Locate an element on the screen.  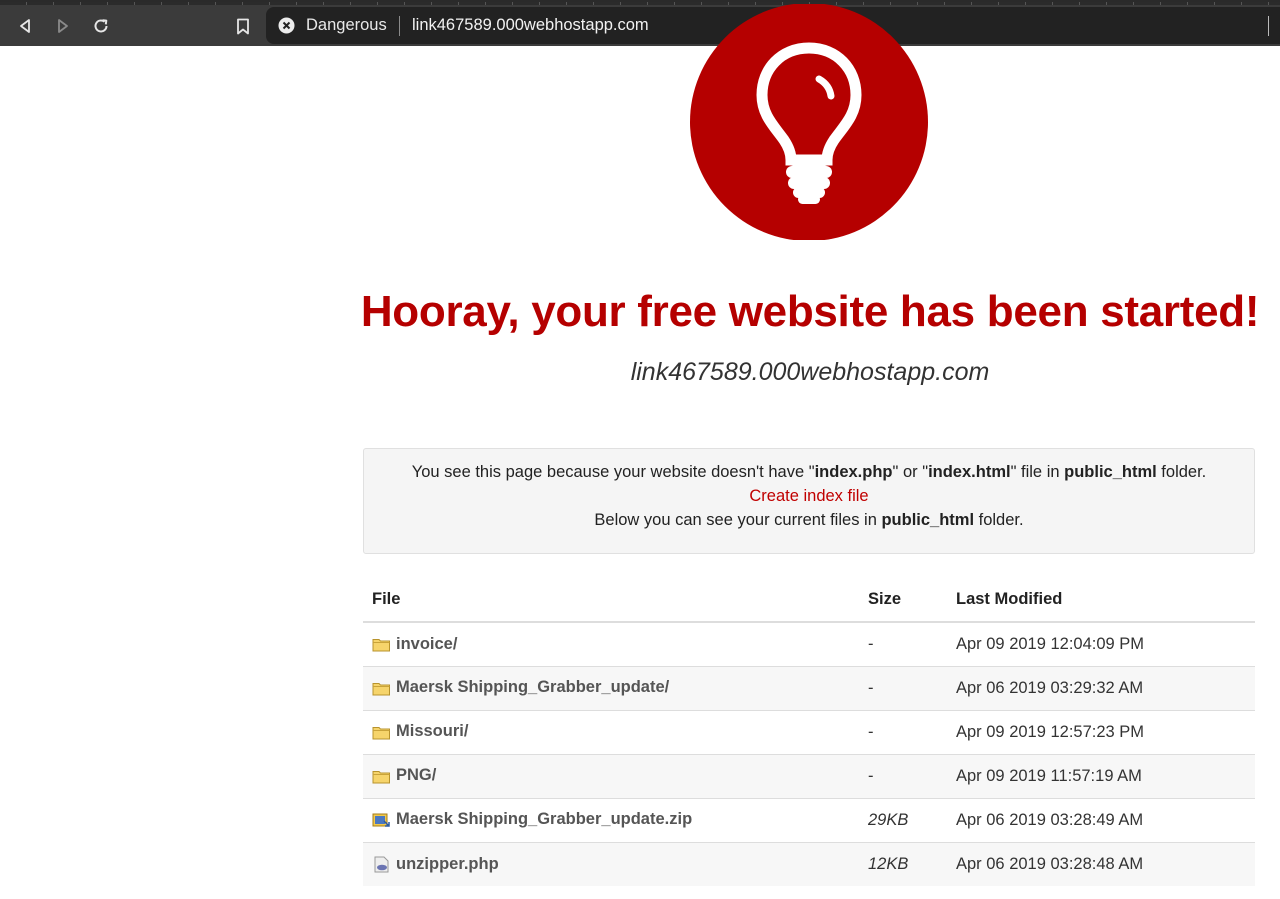
file-cell: Maersk Shipping_Grabber_update/ is located at coordinates (611, 688).